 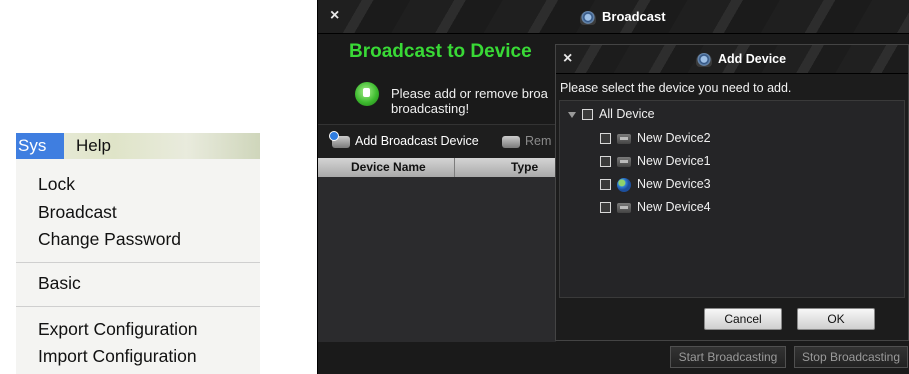 I want to click on info-icon, so click(x=367, y=94).